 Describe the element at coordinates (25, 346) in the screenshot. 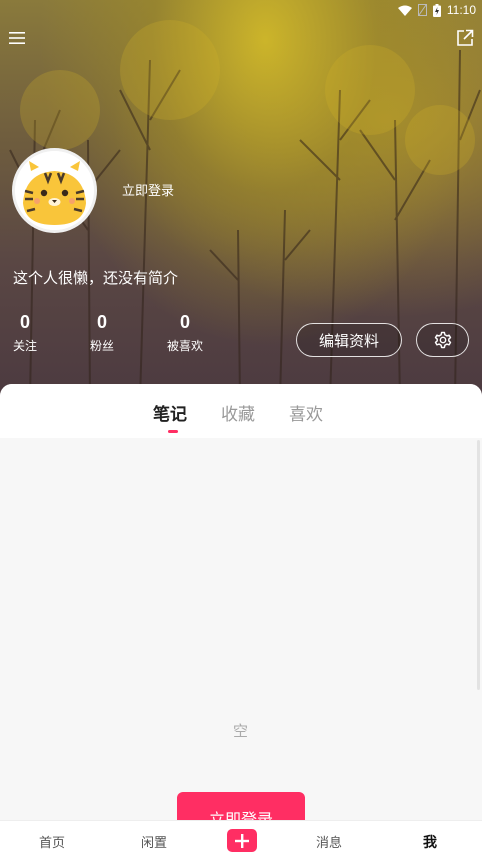

I see `stat-following-label: 关注` at that location.